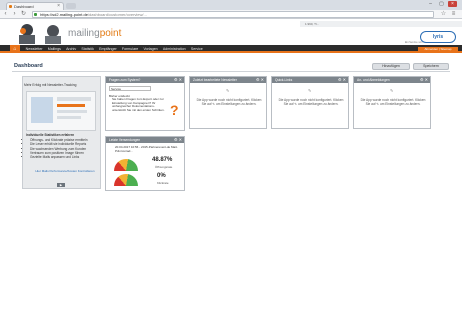 The image size is (462, 333). What do you see at coordinates (88, 49) in the screenshot?
I see `menu-item-statistik: Statistik` at bounding box center [88, 49].